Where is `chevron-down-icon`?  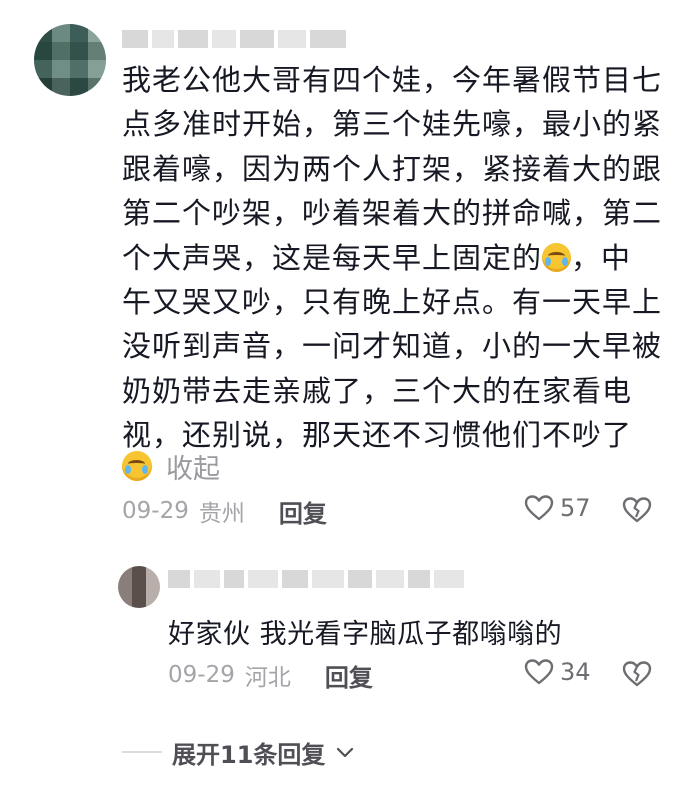
chevron-down-icon is located at coordinates (345, 752).